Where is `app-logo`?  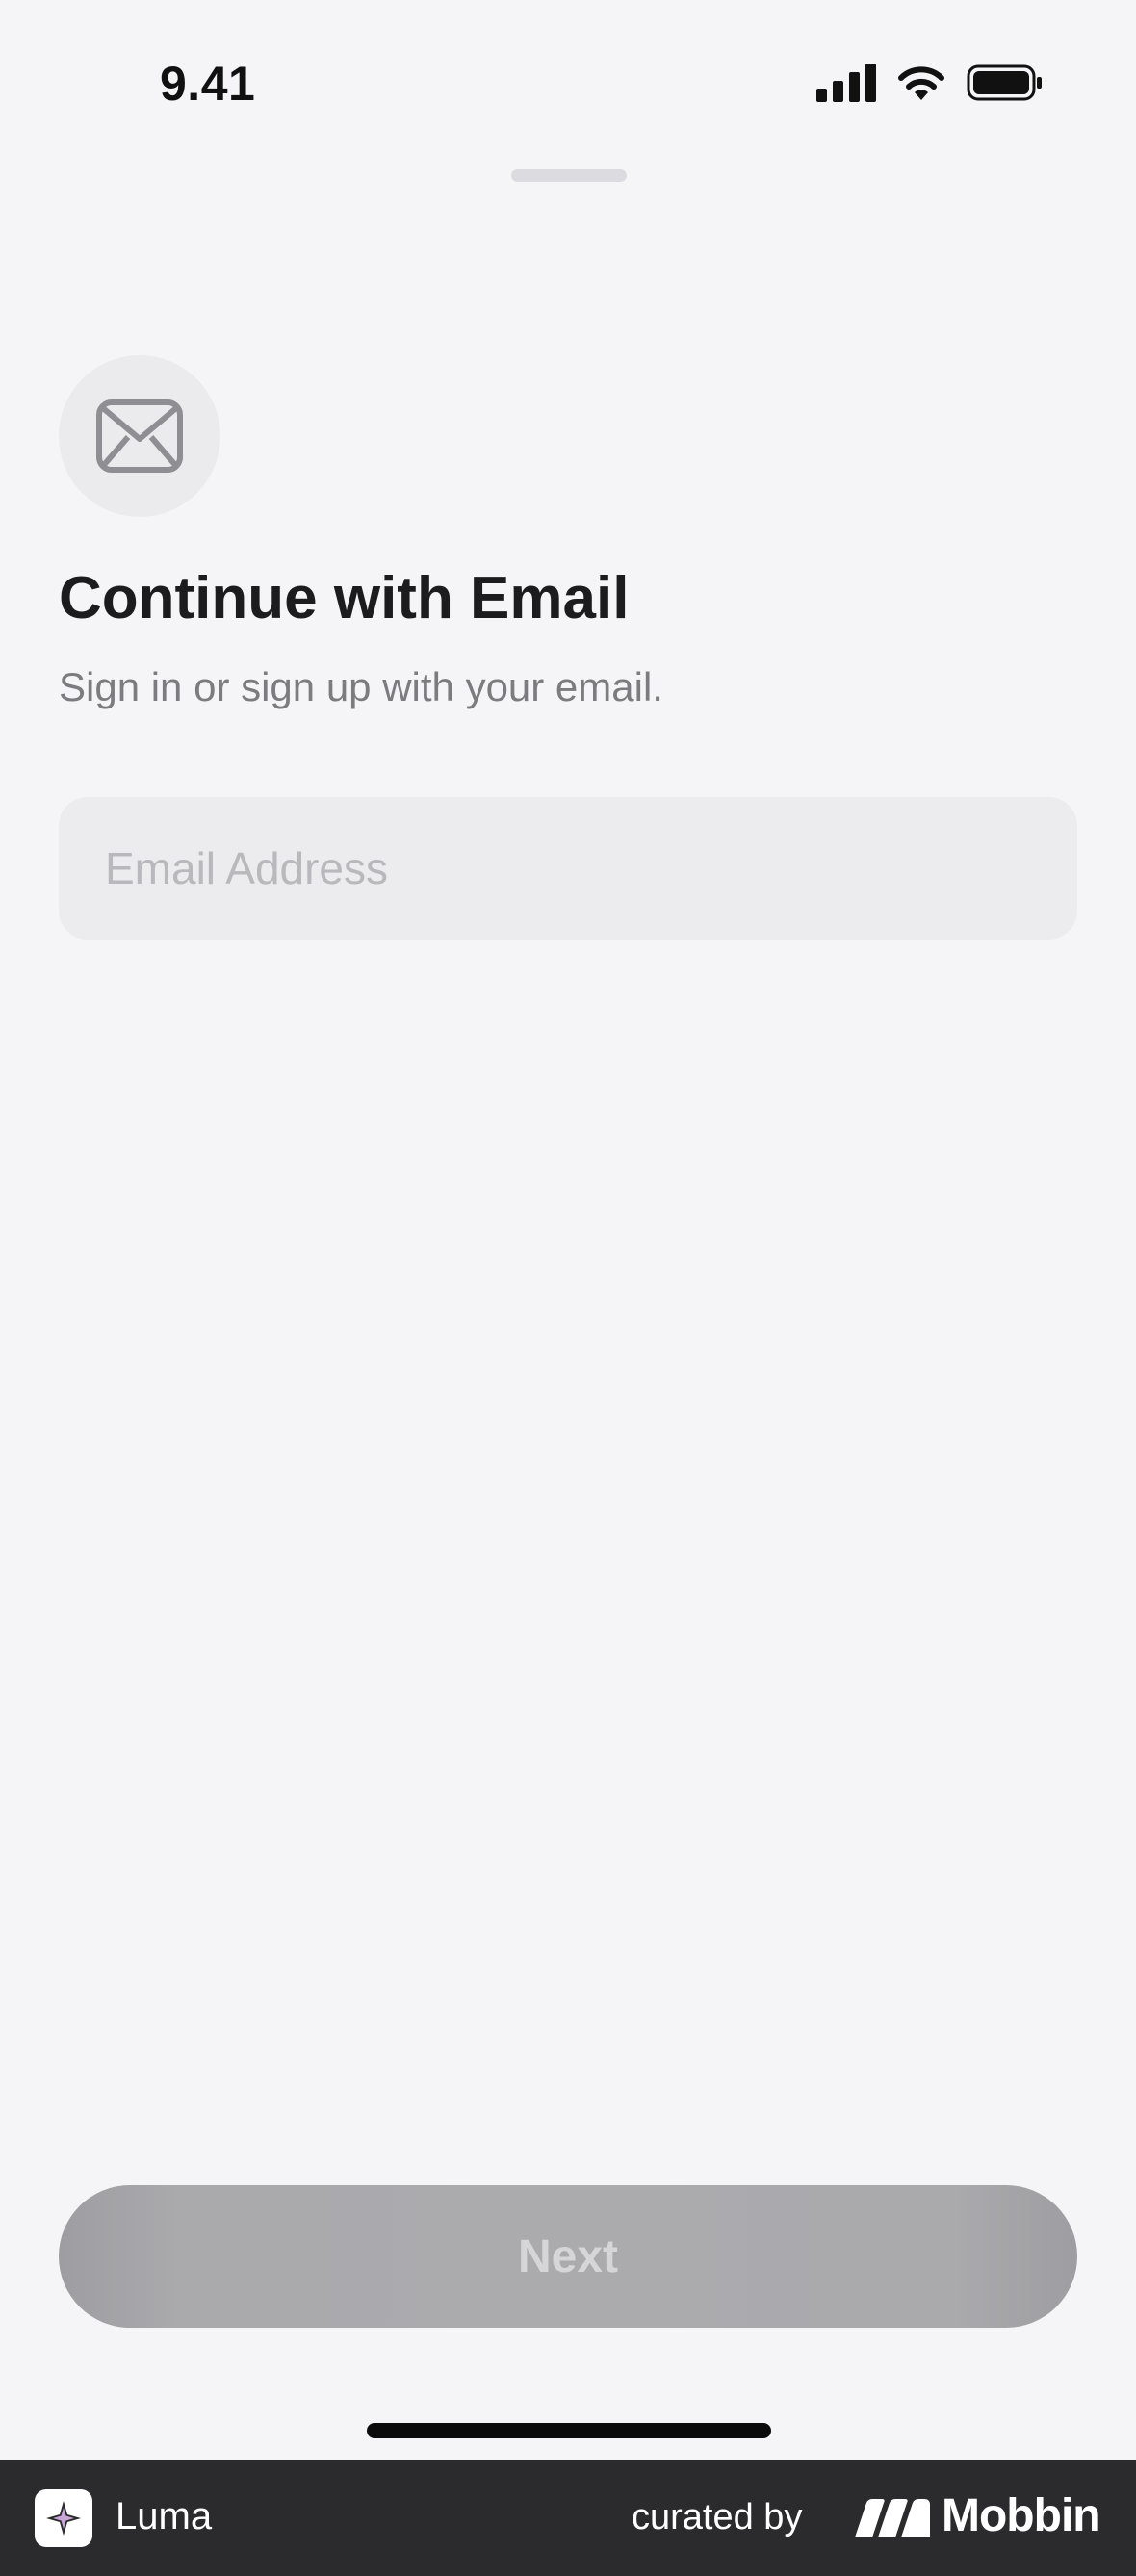 app-logo is located at coordinates (63, 2518).